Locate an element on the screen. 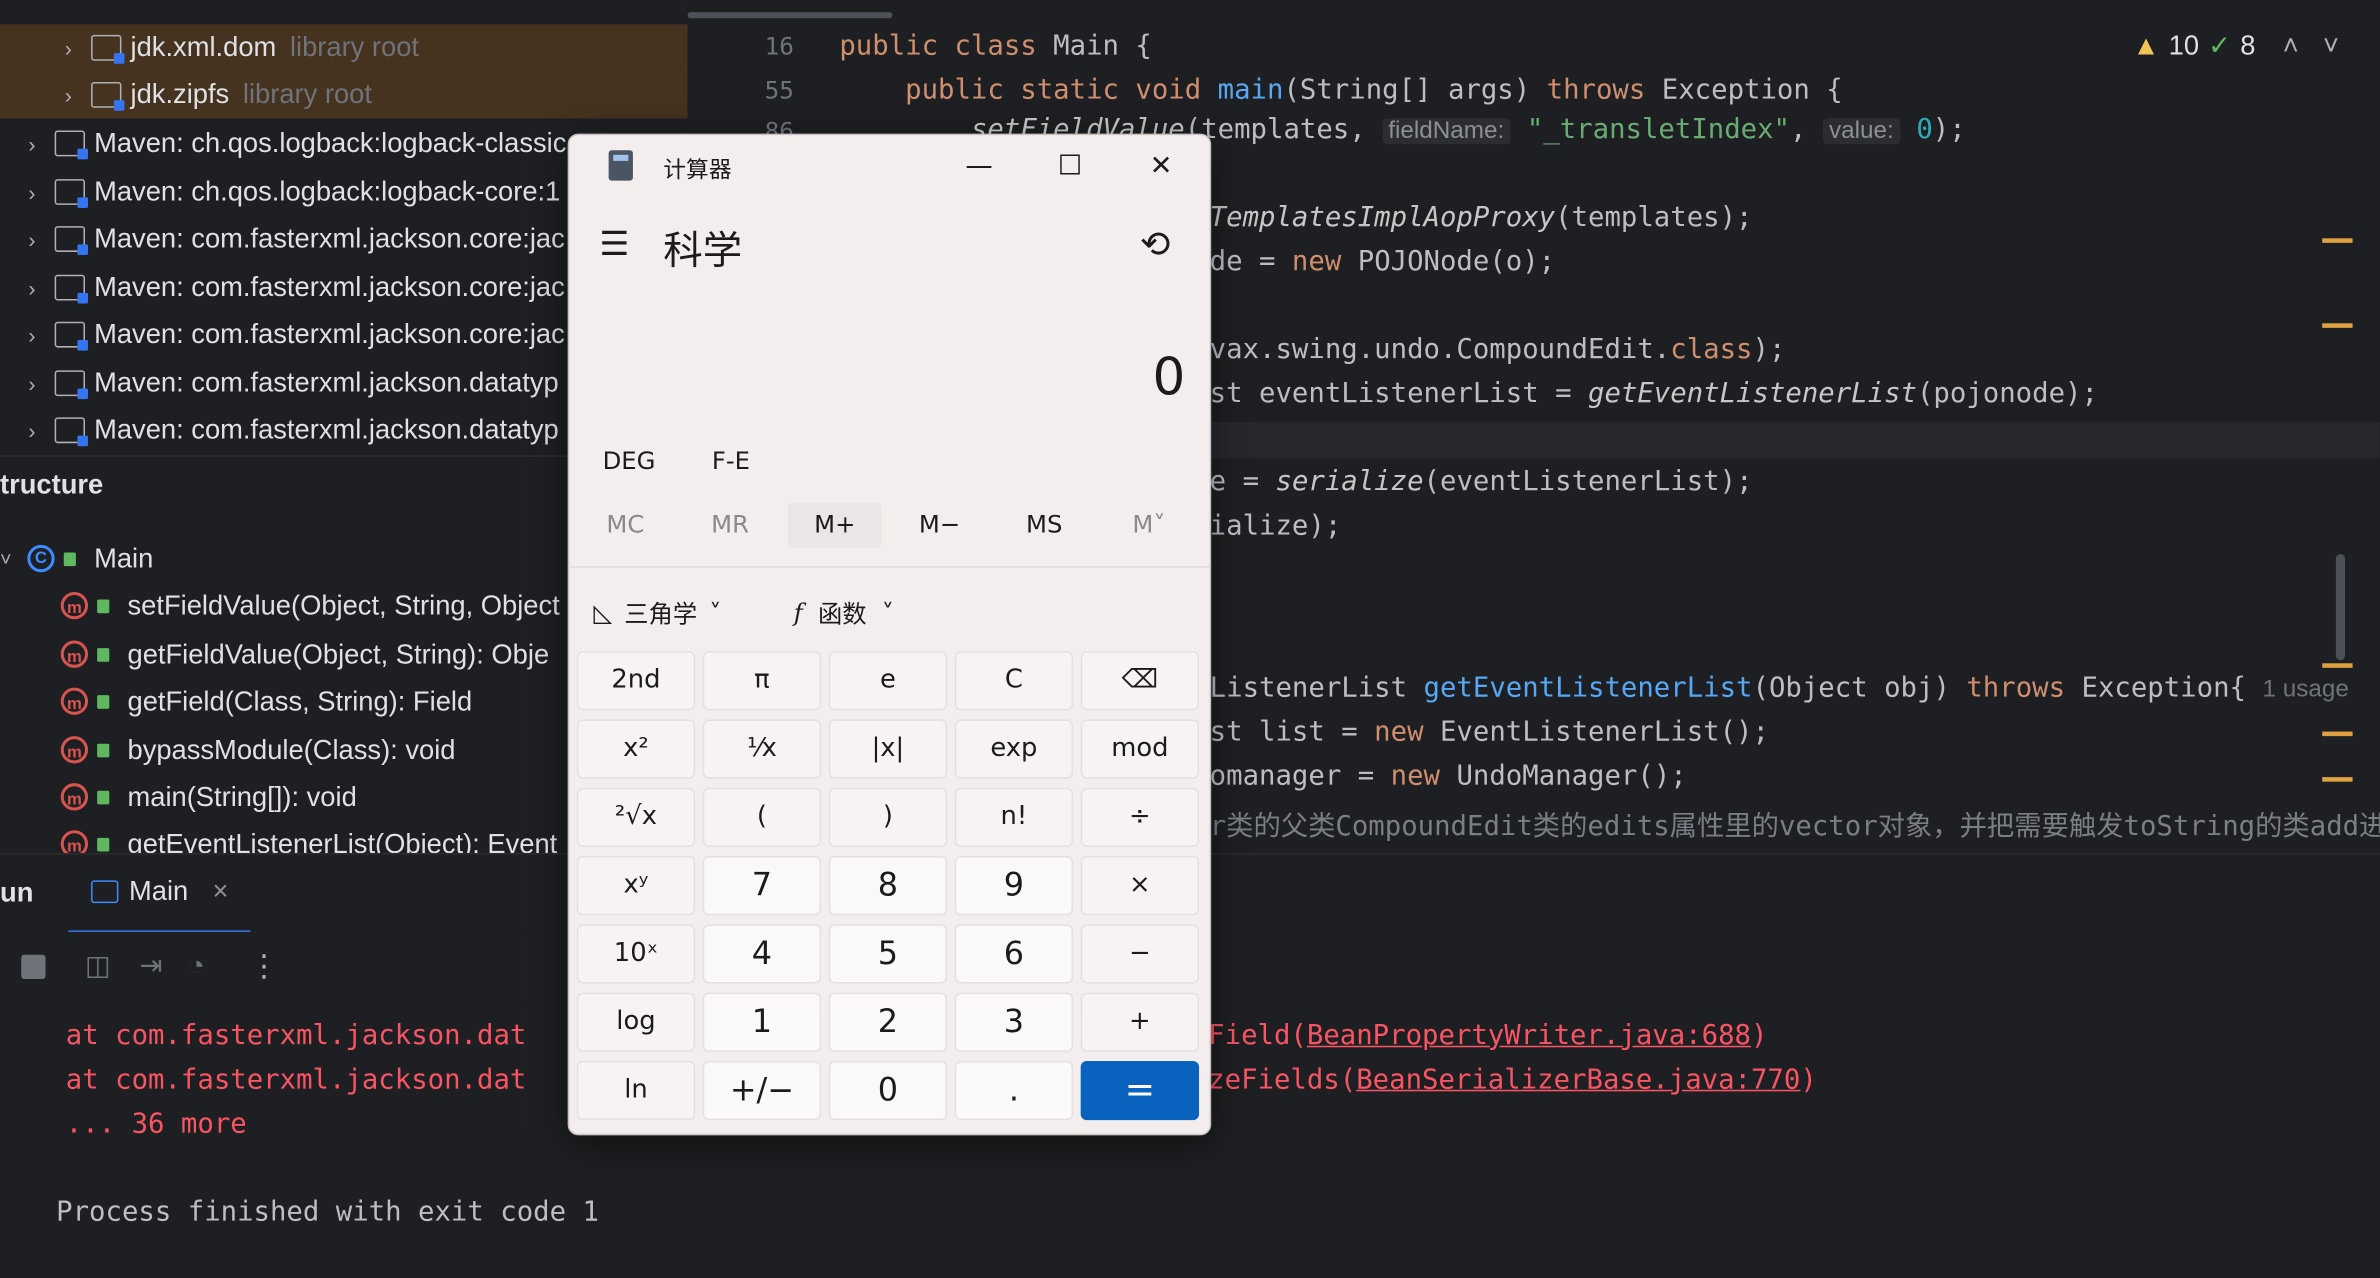 The image size is (2380, 1278). console-line: ... 36 more is located at coordinates (123, 1123).